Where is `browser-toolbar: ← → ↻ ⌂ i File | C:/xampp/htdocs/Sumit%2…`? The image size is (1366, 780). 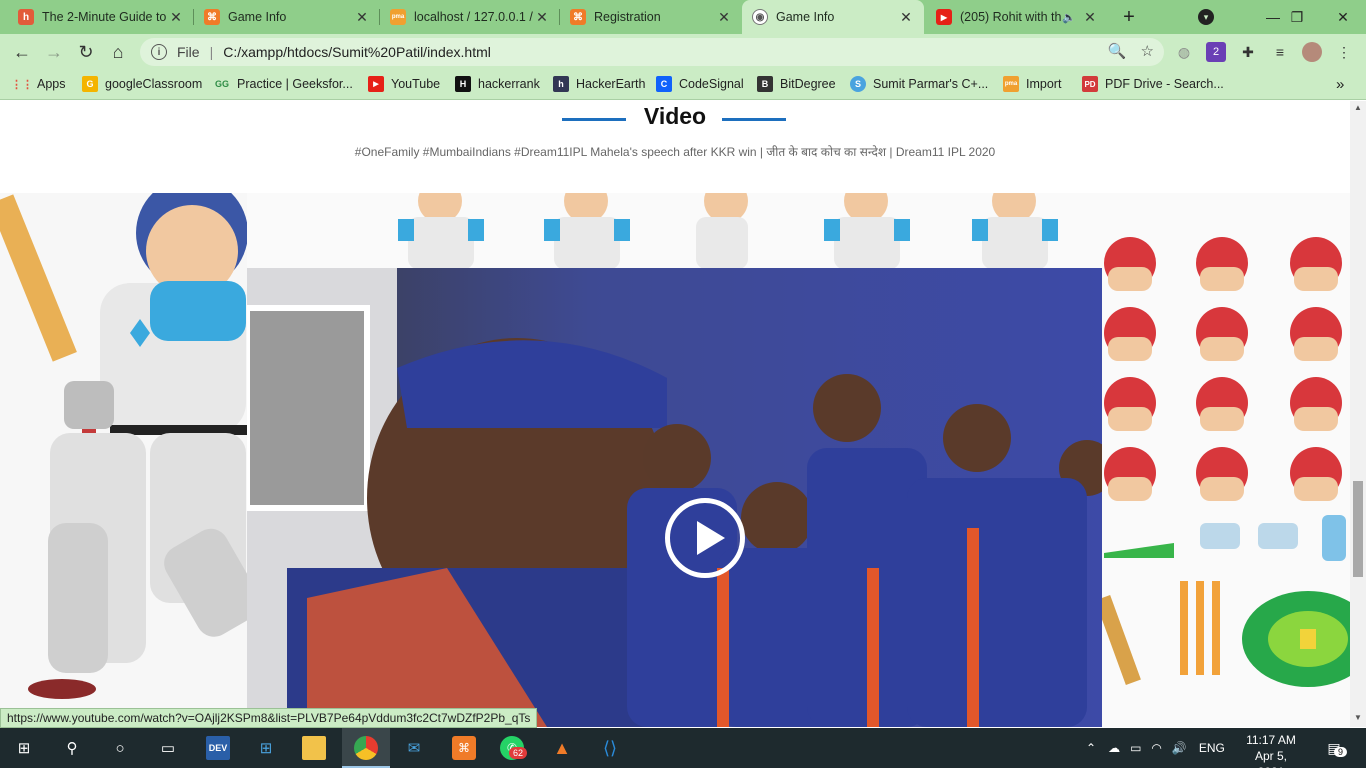
browser-toolbar: ← → ↻ ⌂ i File | C:/xampp/htdocs/Sumit%2… is located at coordinates (683, 52).